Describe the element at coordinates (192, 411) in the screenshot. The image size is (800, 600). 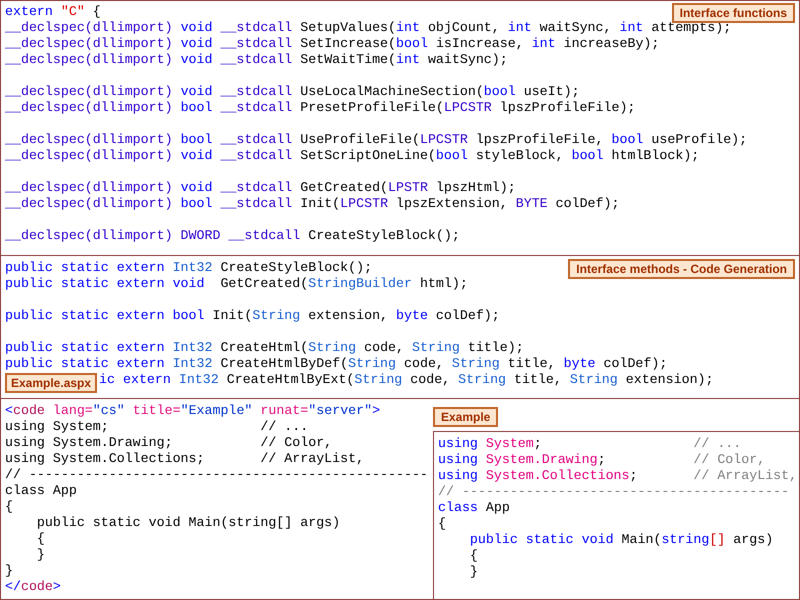
I see `code-line: <code lang="cs" title="Example" runat="server">` at that location.